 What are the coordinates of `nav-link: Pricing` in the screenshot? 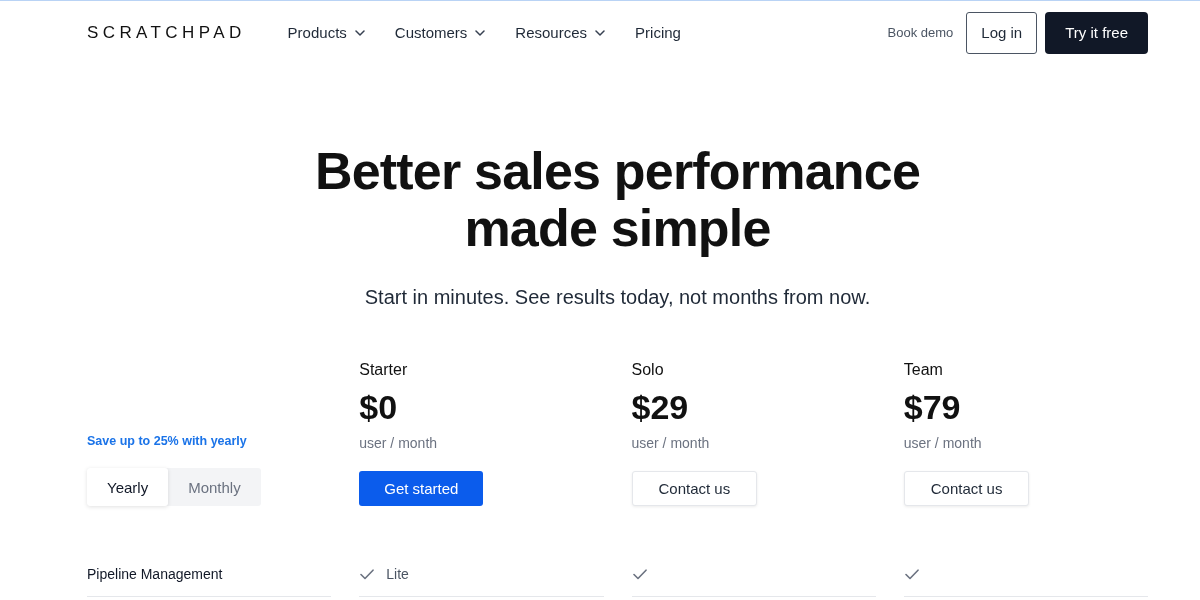 It's located at (658, 32).